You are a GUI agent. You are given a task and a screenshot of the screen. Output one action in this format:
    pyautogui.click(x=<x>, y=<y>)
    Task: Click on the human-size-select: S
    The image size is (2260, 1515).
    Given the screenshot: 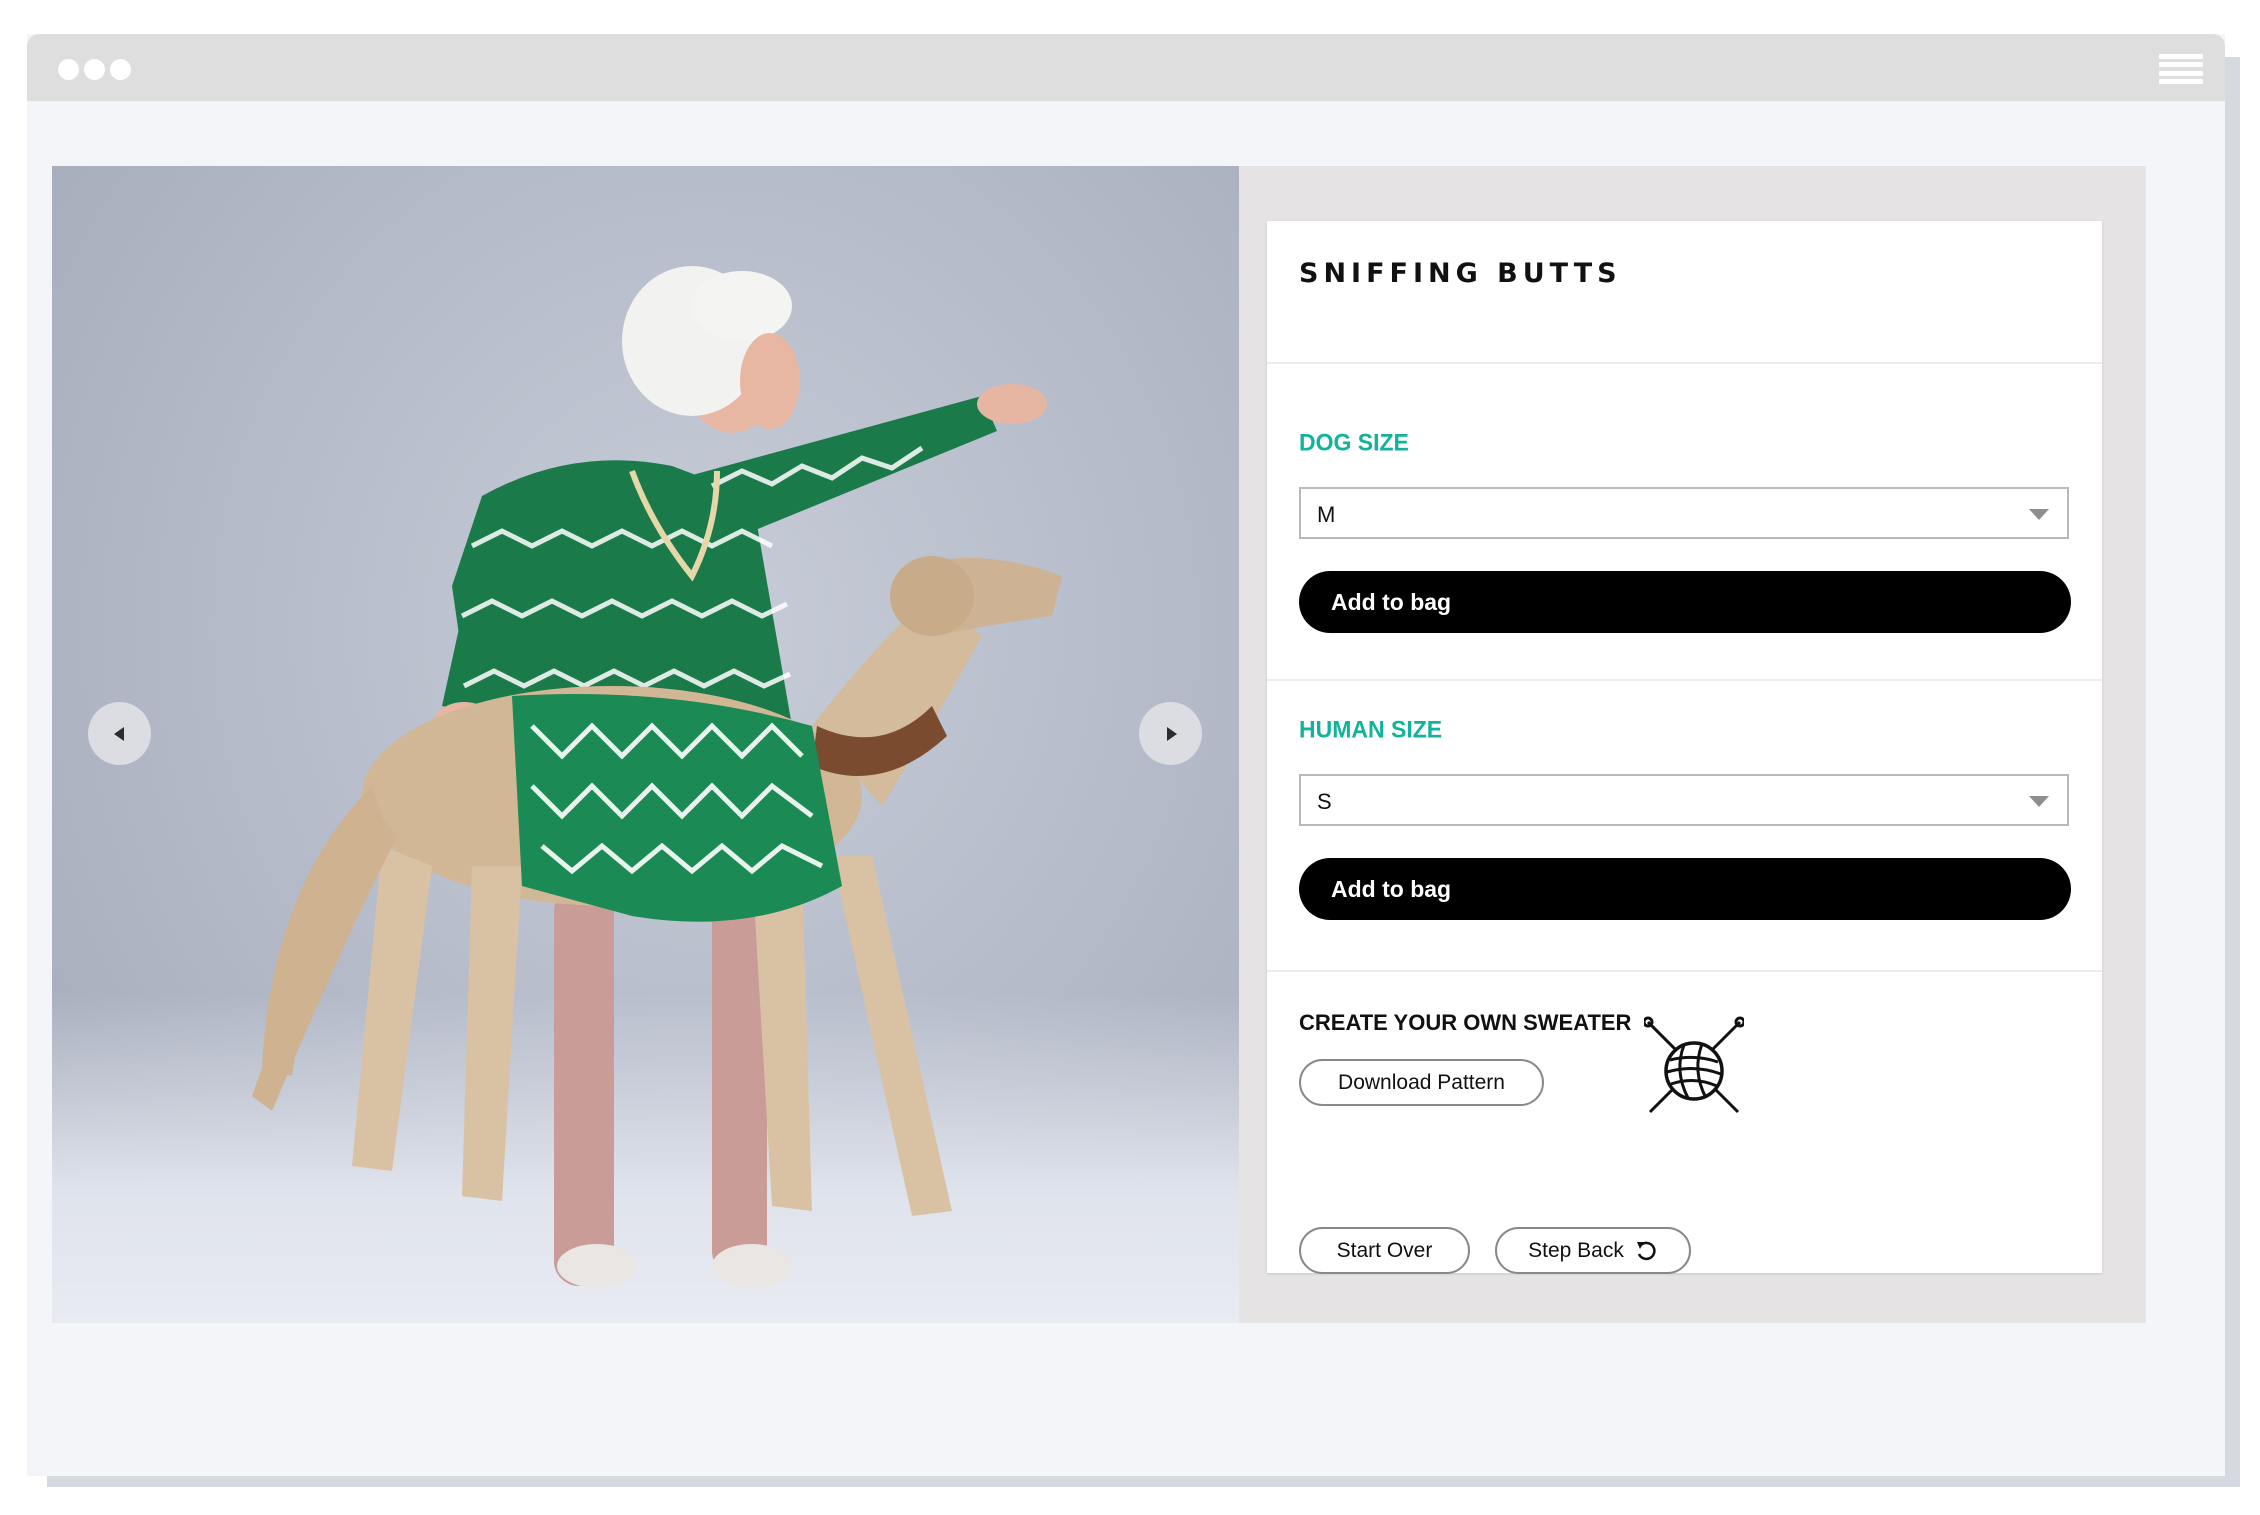 What is the action you would take?
    pyautogui.click(x=1684, y=800)
    